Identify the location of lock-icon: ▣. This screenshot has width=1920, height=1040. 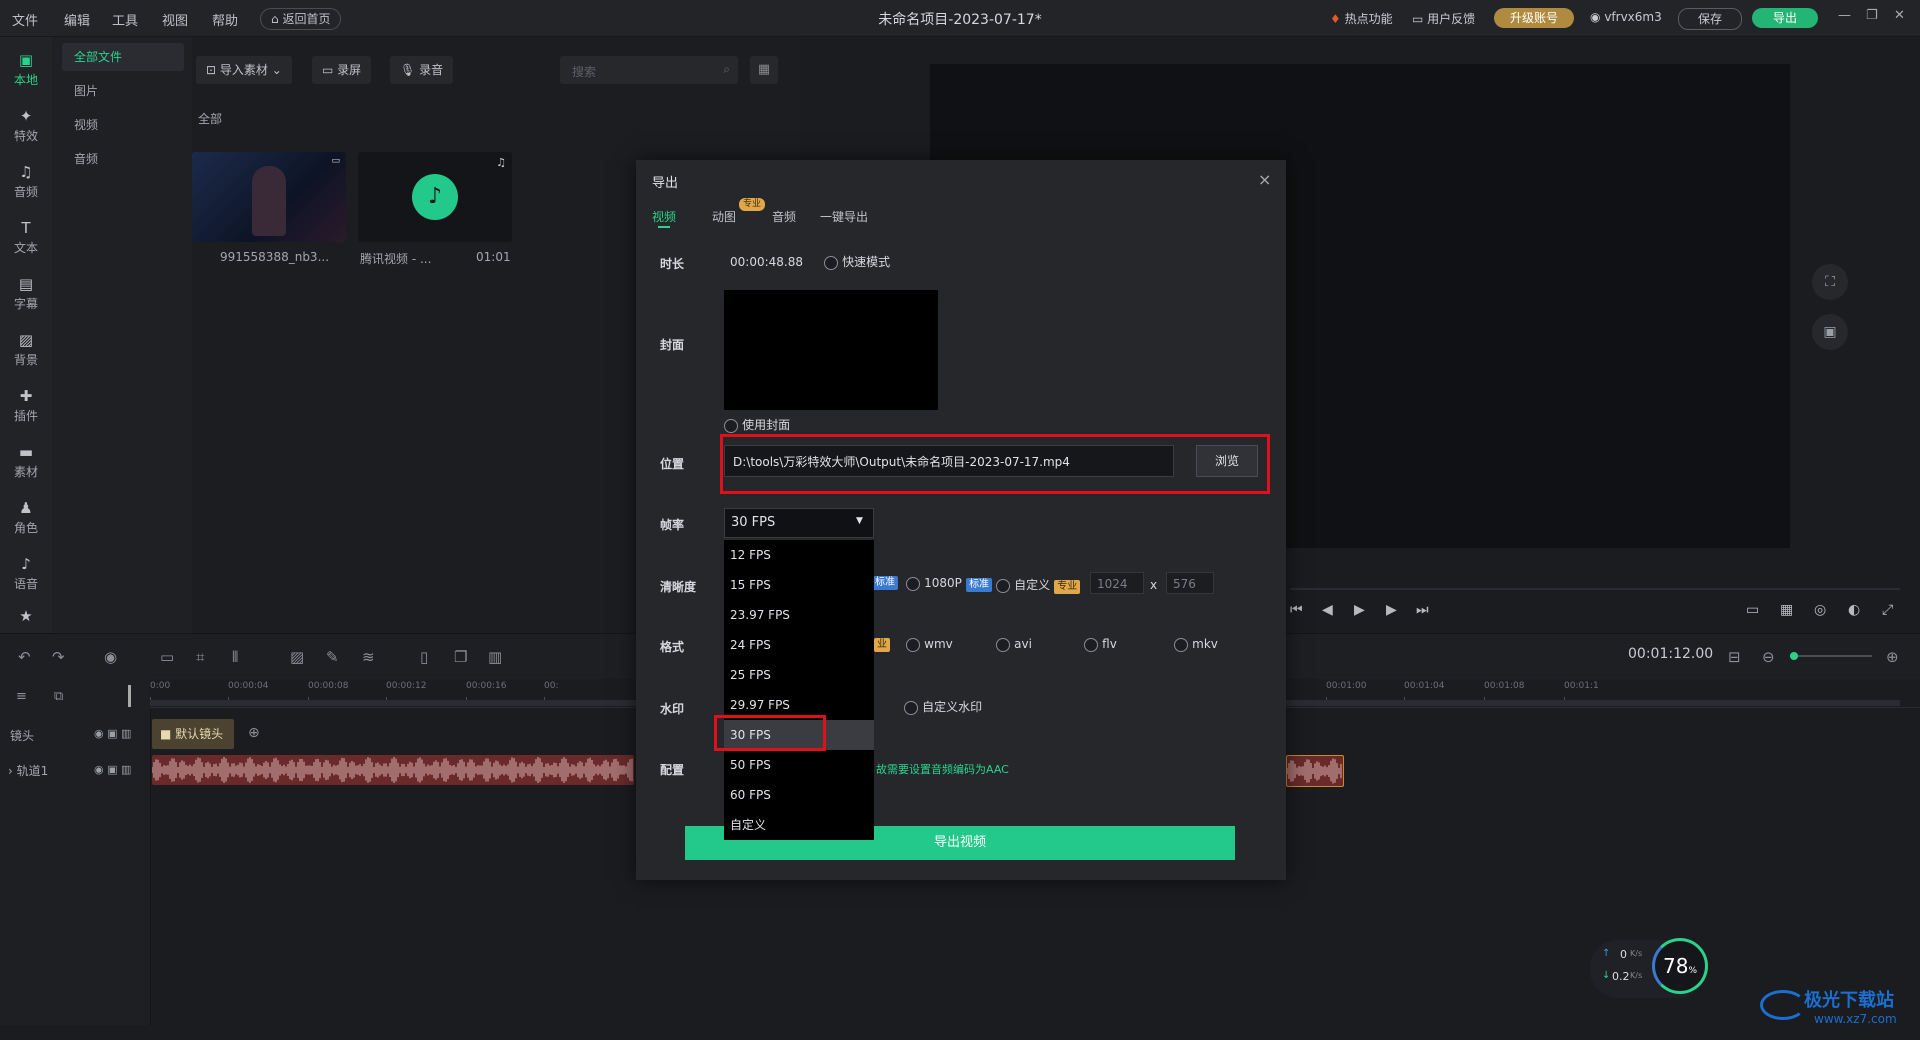
(1830, 332).